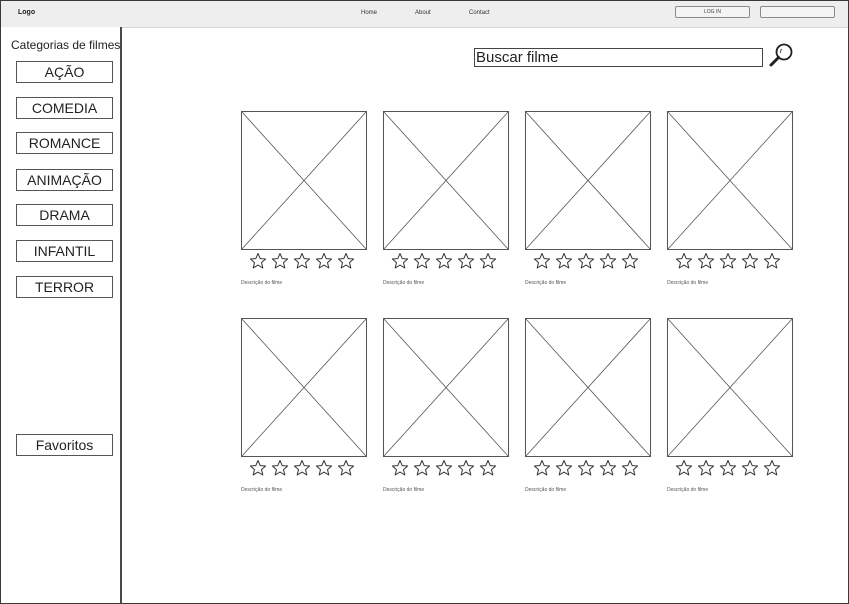 The image size is (849, 604). Describe the element at coordinates (618, 57) in the screenshot. I see `search-input` at that location.